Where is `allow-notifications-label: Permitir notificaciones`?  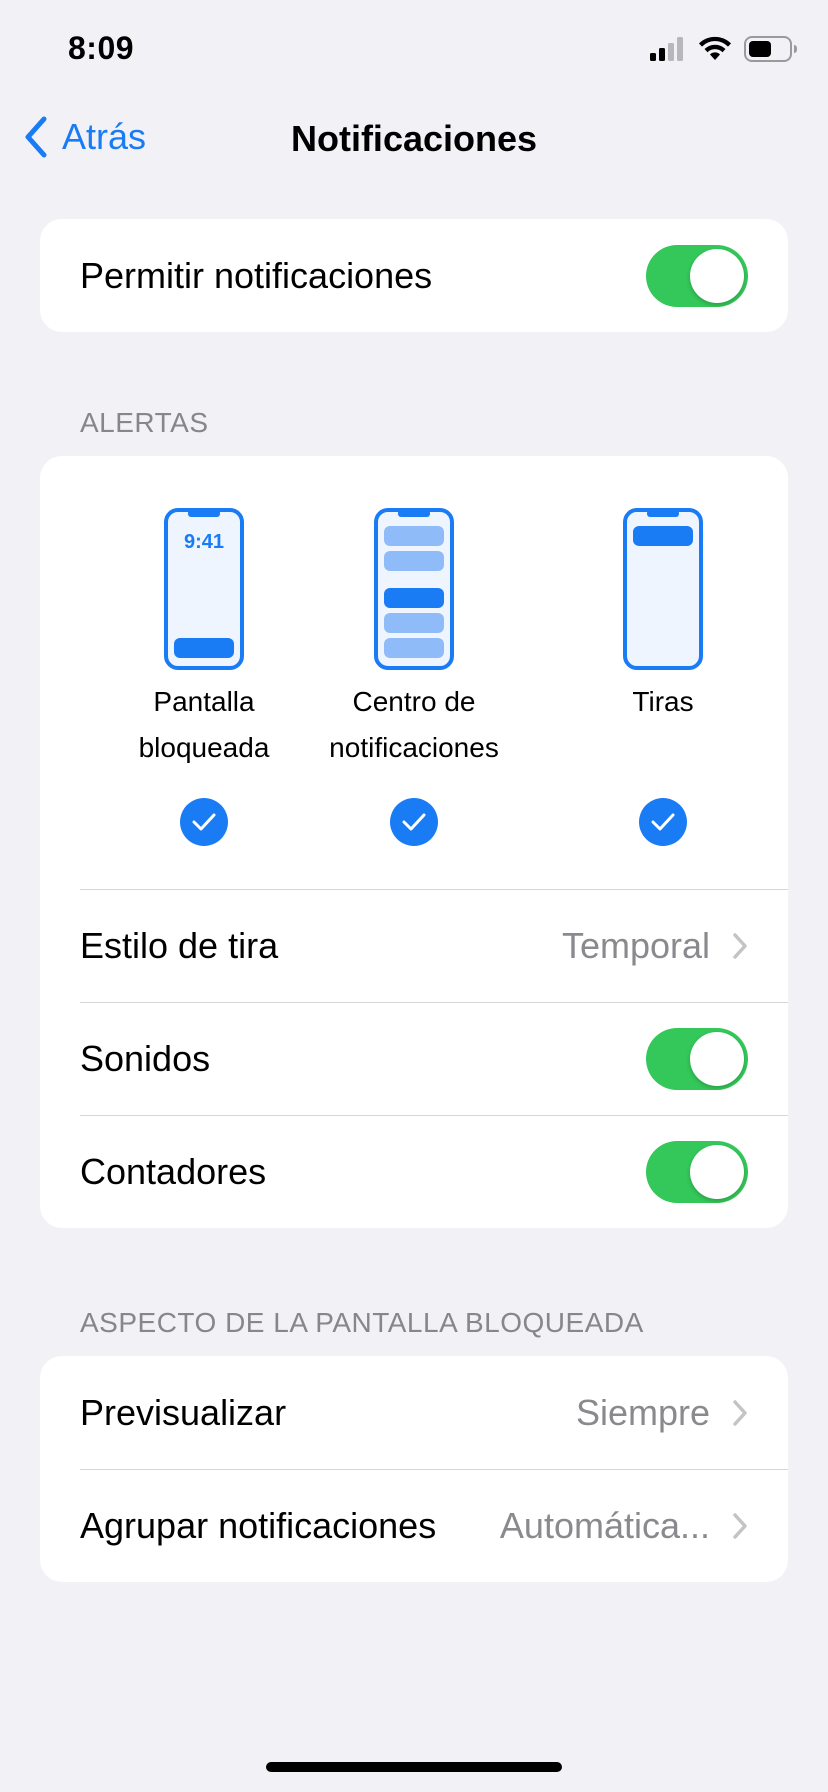 allow-notifications-label: Permitir notificaciones is located at coordinates (256, 275).